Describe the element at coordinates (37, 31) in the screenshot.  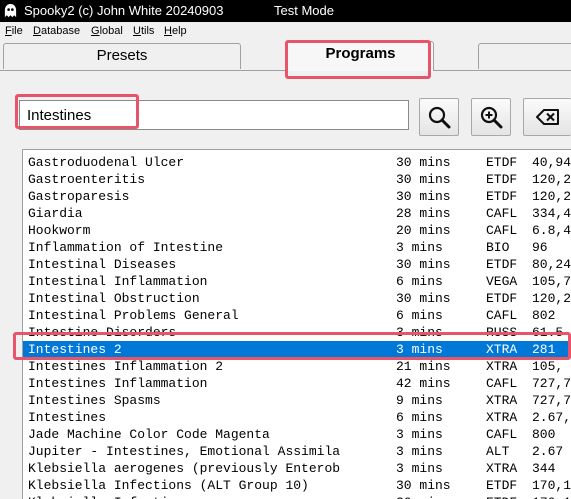
I see `menu-database-accel: D` at that location.